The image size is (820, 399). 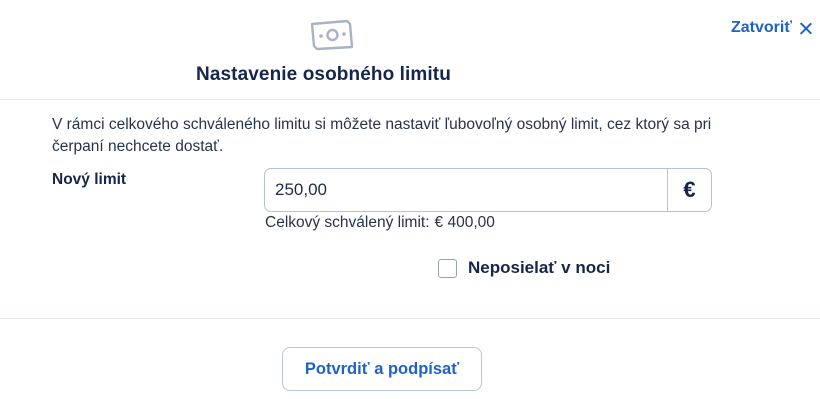 I want to click on close-button: Zatvoriť, so click(x=771, y=28).